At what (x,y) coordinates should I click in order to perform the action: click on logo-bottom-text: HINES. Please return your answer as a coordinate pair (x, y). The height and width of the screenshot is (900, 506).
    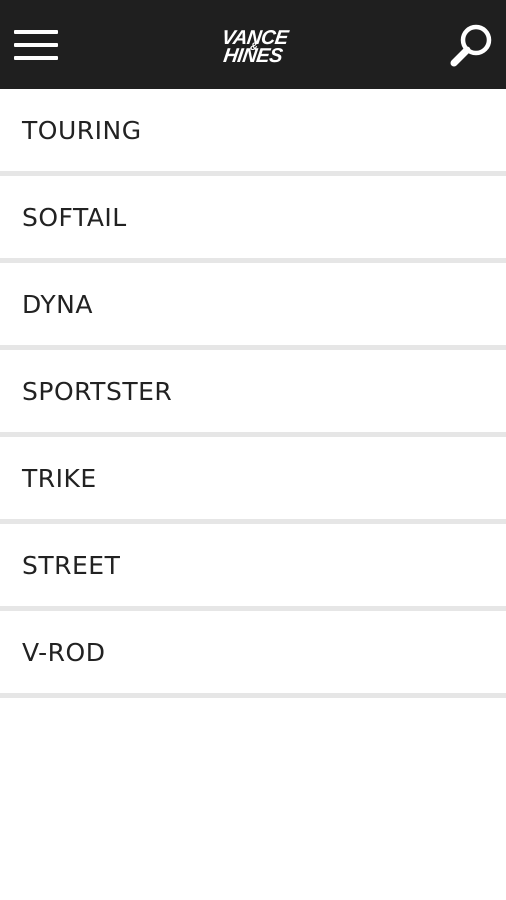
    Looking at the image, I should click on (253, 55).